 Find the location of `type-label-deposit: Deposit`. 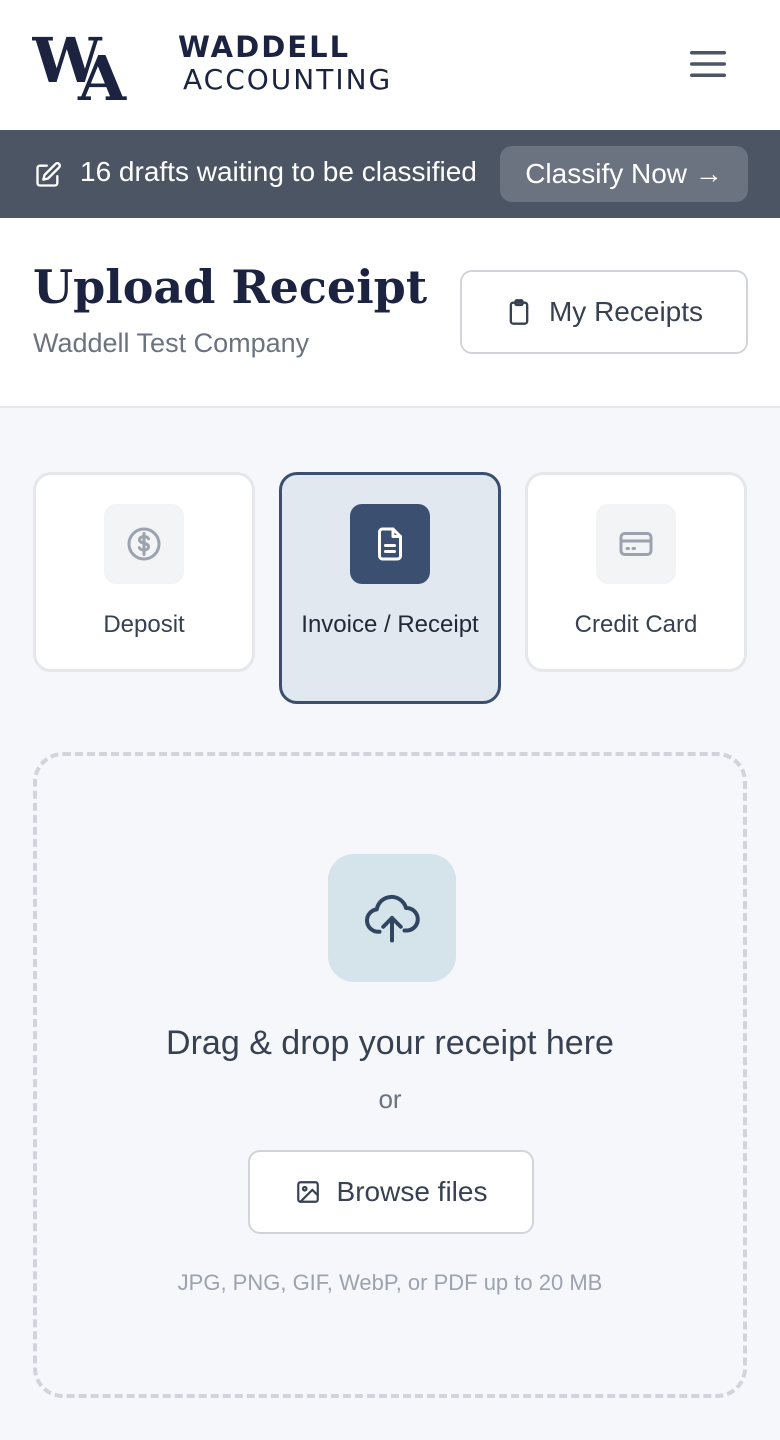

type-label-deposit: Deposit is located at coordinates (144, 624).